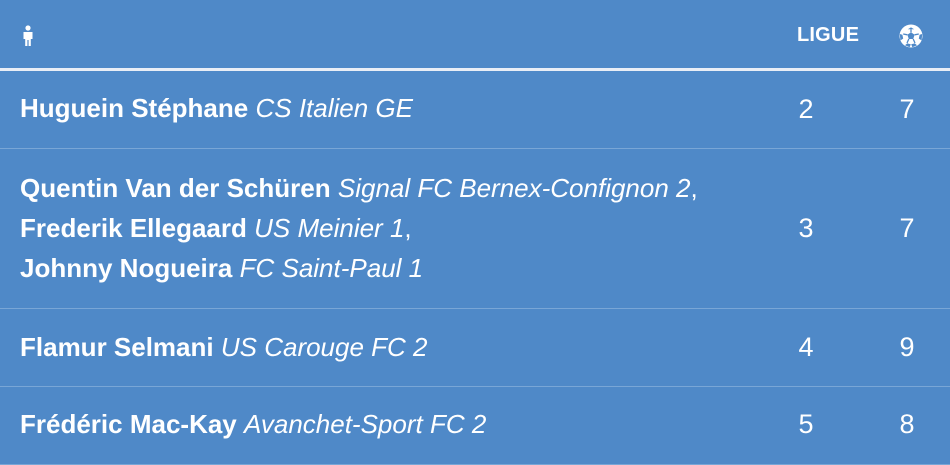 This screenshot has width=950, height=465. What do you see at coordinates (126, 268) in the screenshot?
I see `player-name: Johnny Nogueira` at bounding box center [126, 268].